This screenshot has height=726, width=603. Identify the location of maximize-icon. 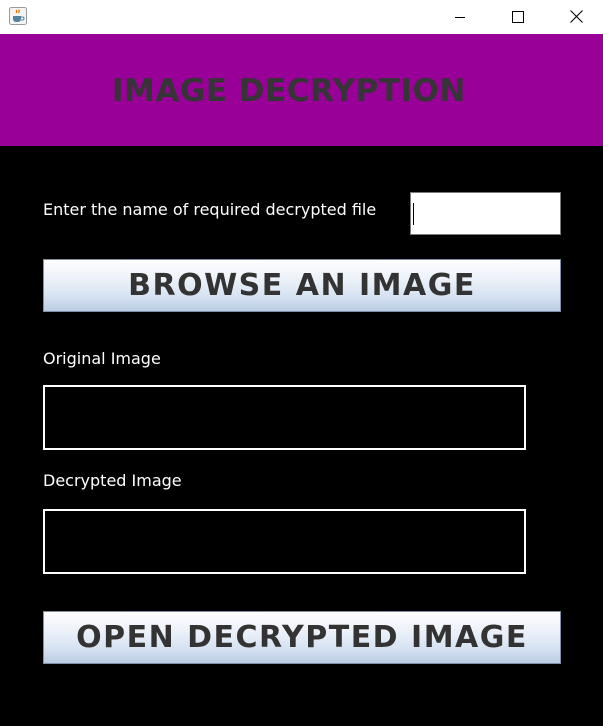
(518, 17).